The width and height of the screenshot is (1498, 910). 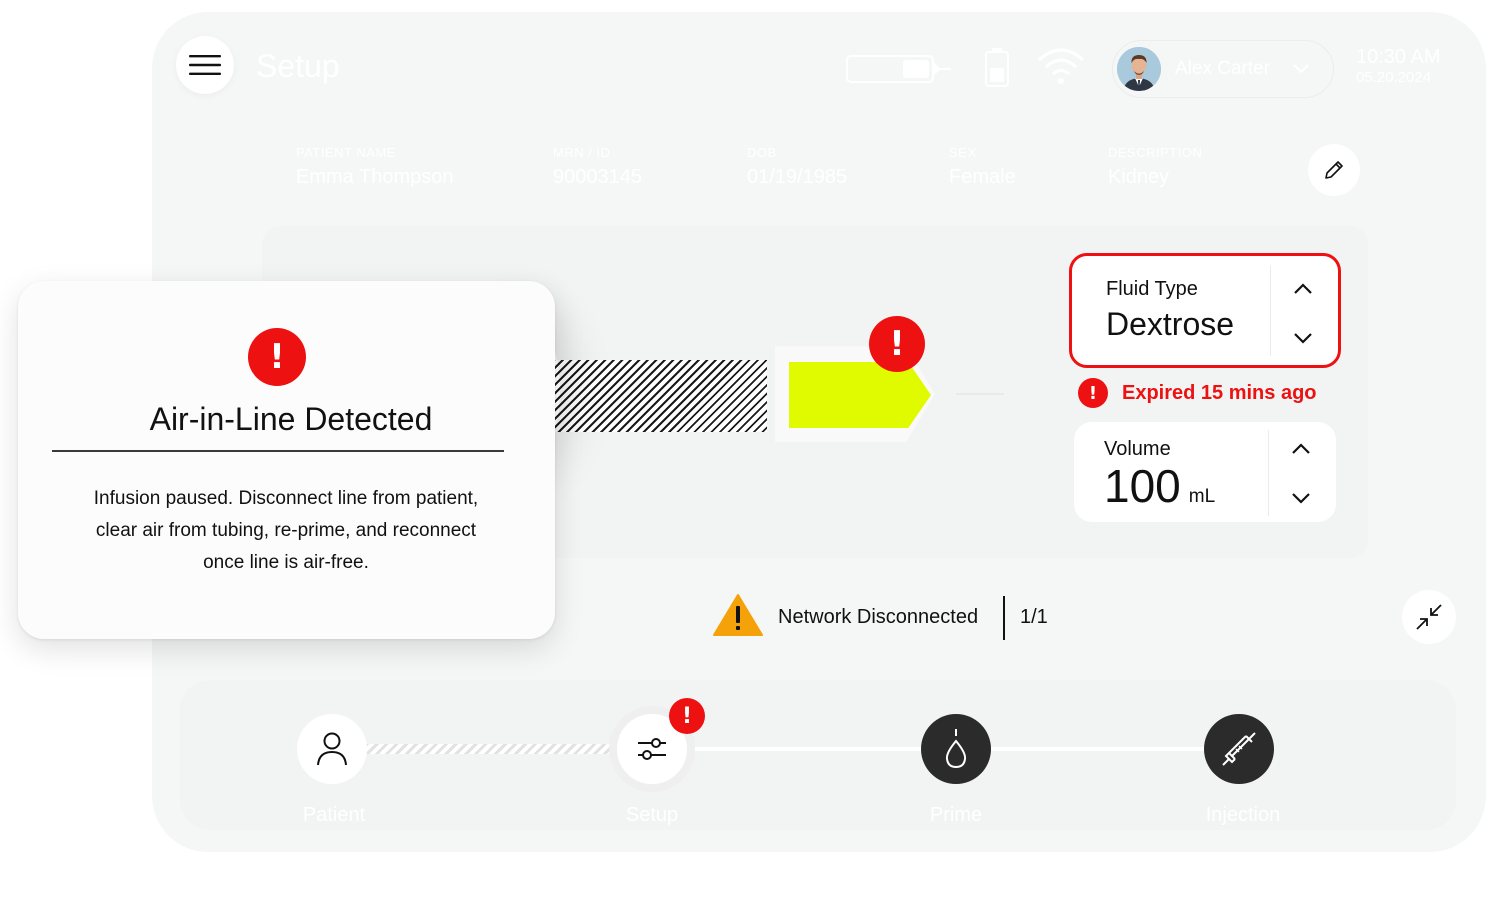 What do you see at coordinates (346, 152) in the screenshot?
I see `patient-name-label: PATIENT NAME` at bounding box center [346, 152].